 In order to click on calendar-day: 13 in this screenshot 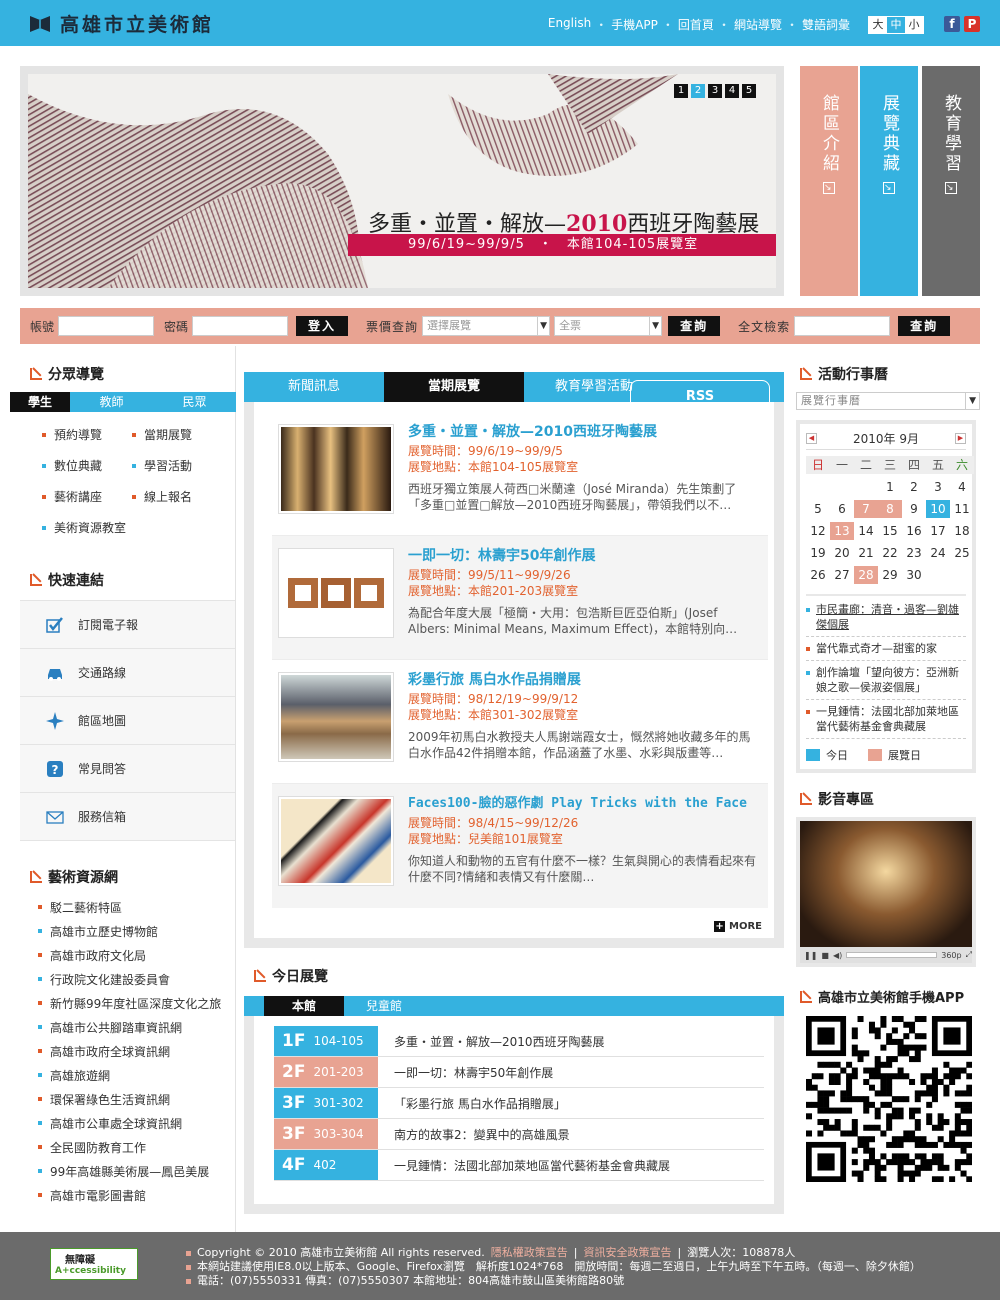, I will do `click(842, 531)`.